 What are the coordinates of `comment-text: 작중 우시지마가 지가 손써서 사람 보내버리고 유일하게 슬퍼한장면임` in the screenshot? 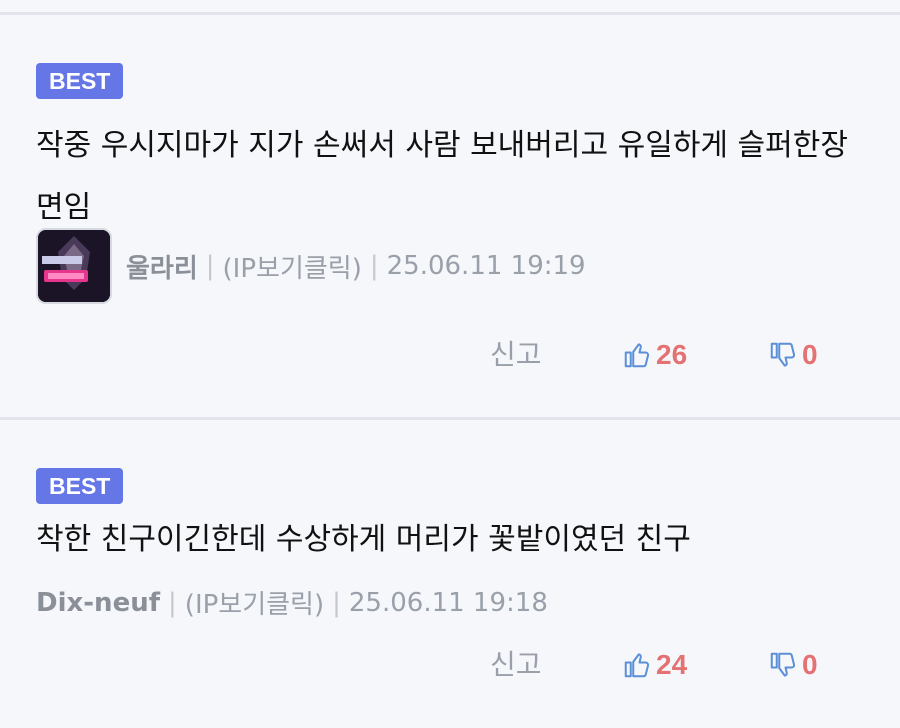 It's located at (442, 176).